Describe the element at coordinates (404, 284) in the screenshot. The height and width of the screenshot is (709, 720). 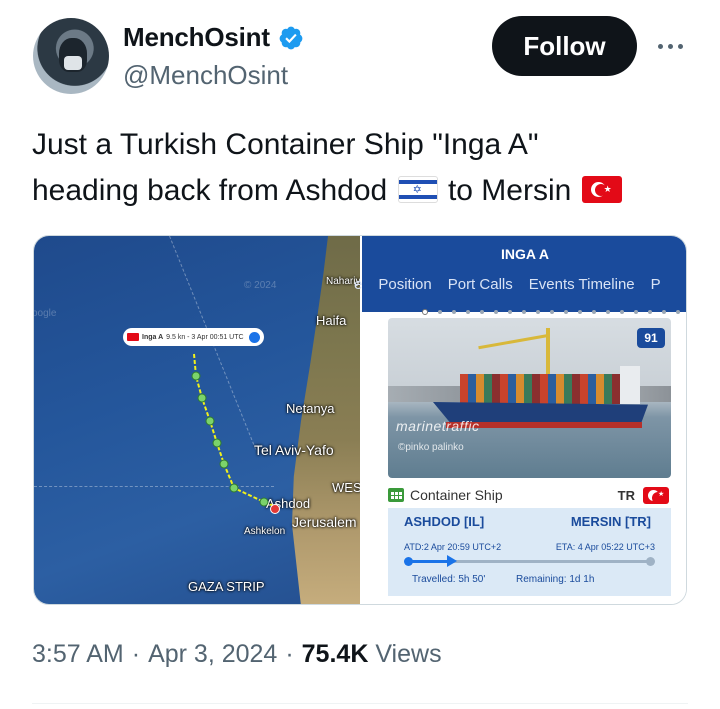
I see `tab-position: Position` at that location.